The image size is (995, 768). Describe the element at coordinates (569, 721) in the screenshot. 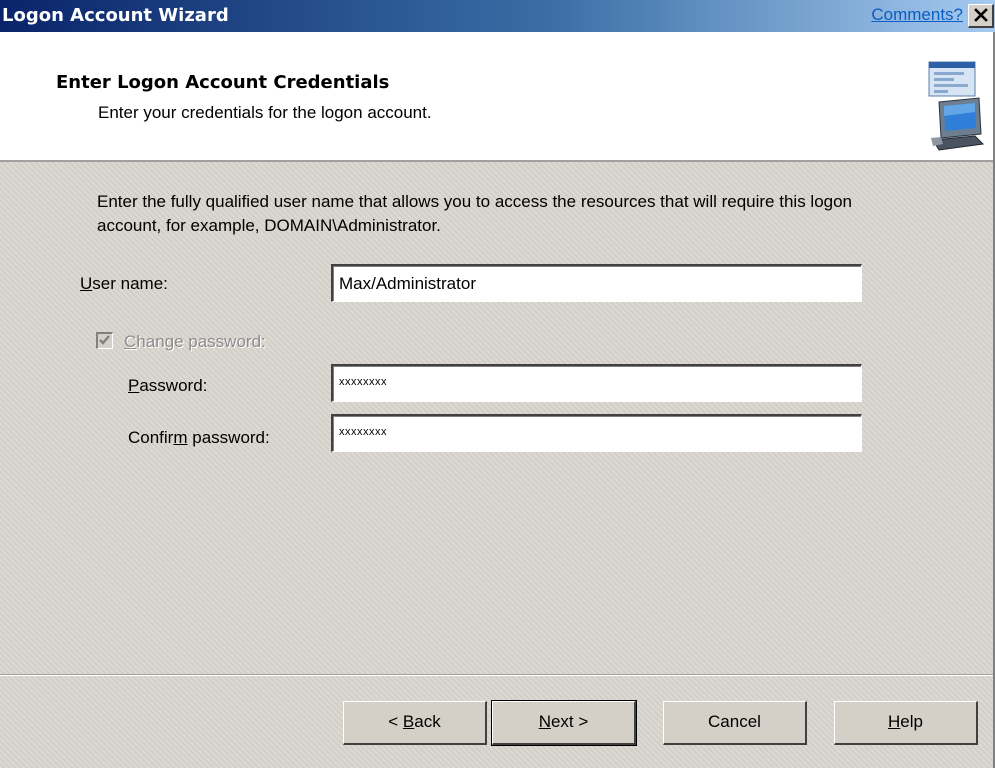

I see `next-button-label: ext >` at that location.